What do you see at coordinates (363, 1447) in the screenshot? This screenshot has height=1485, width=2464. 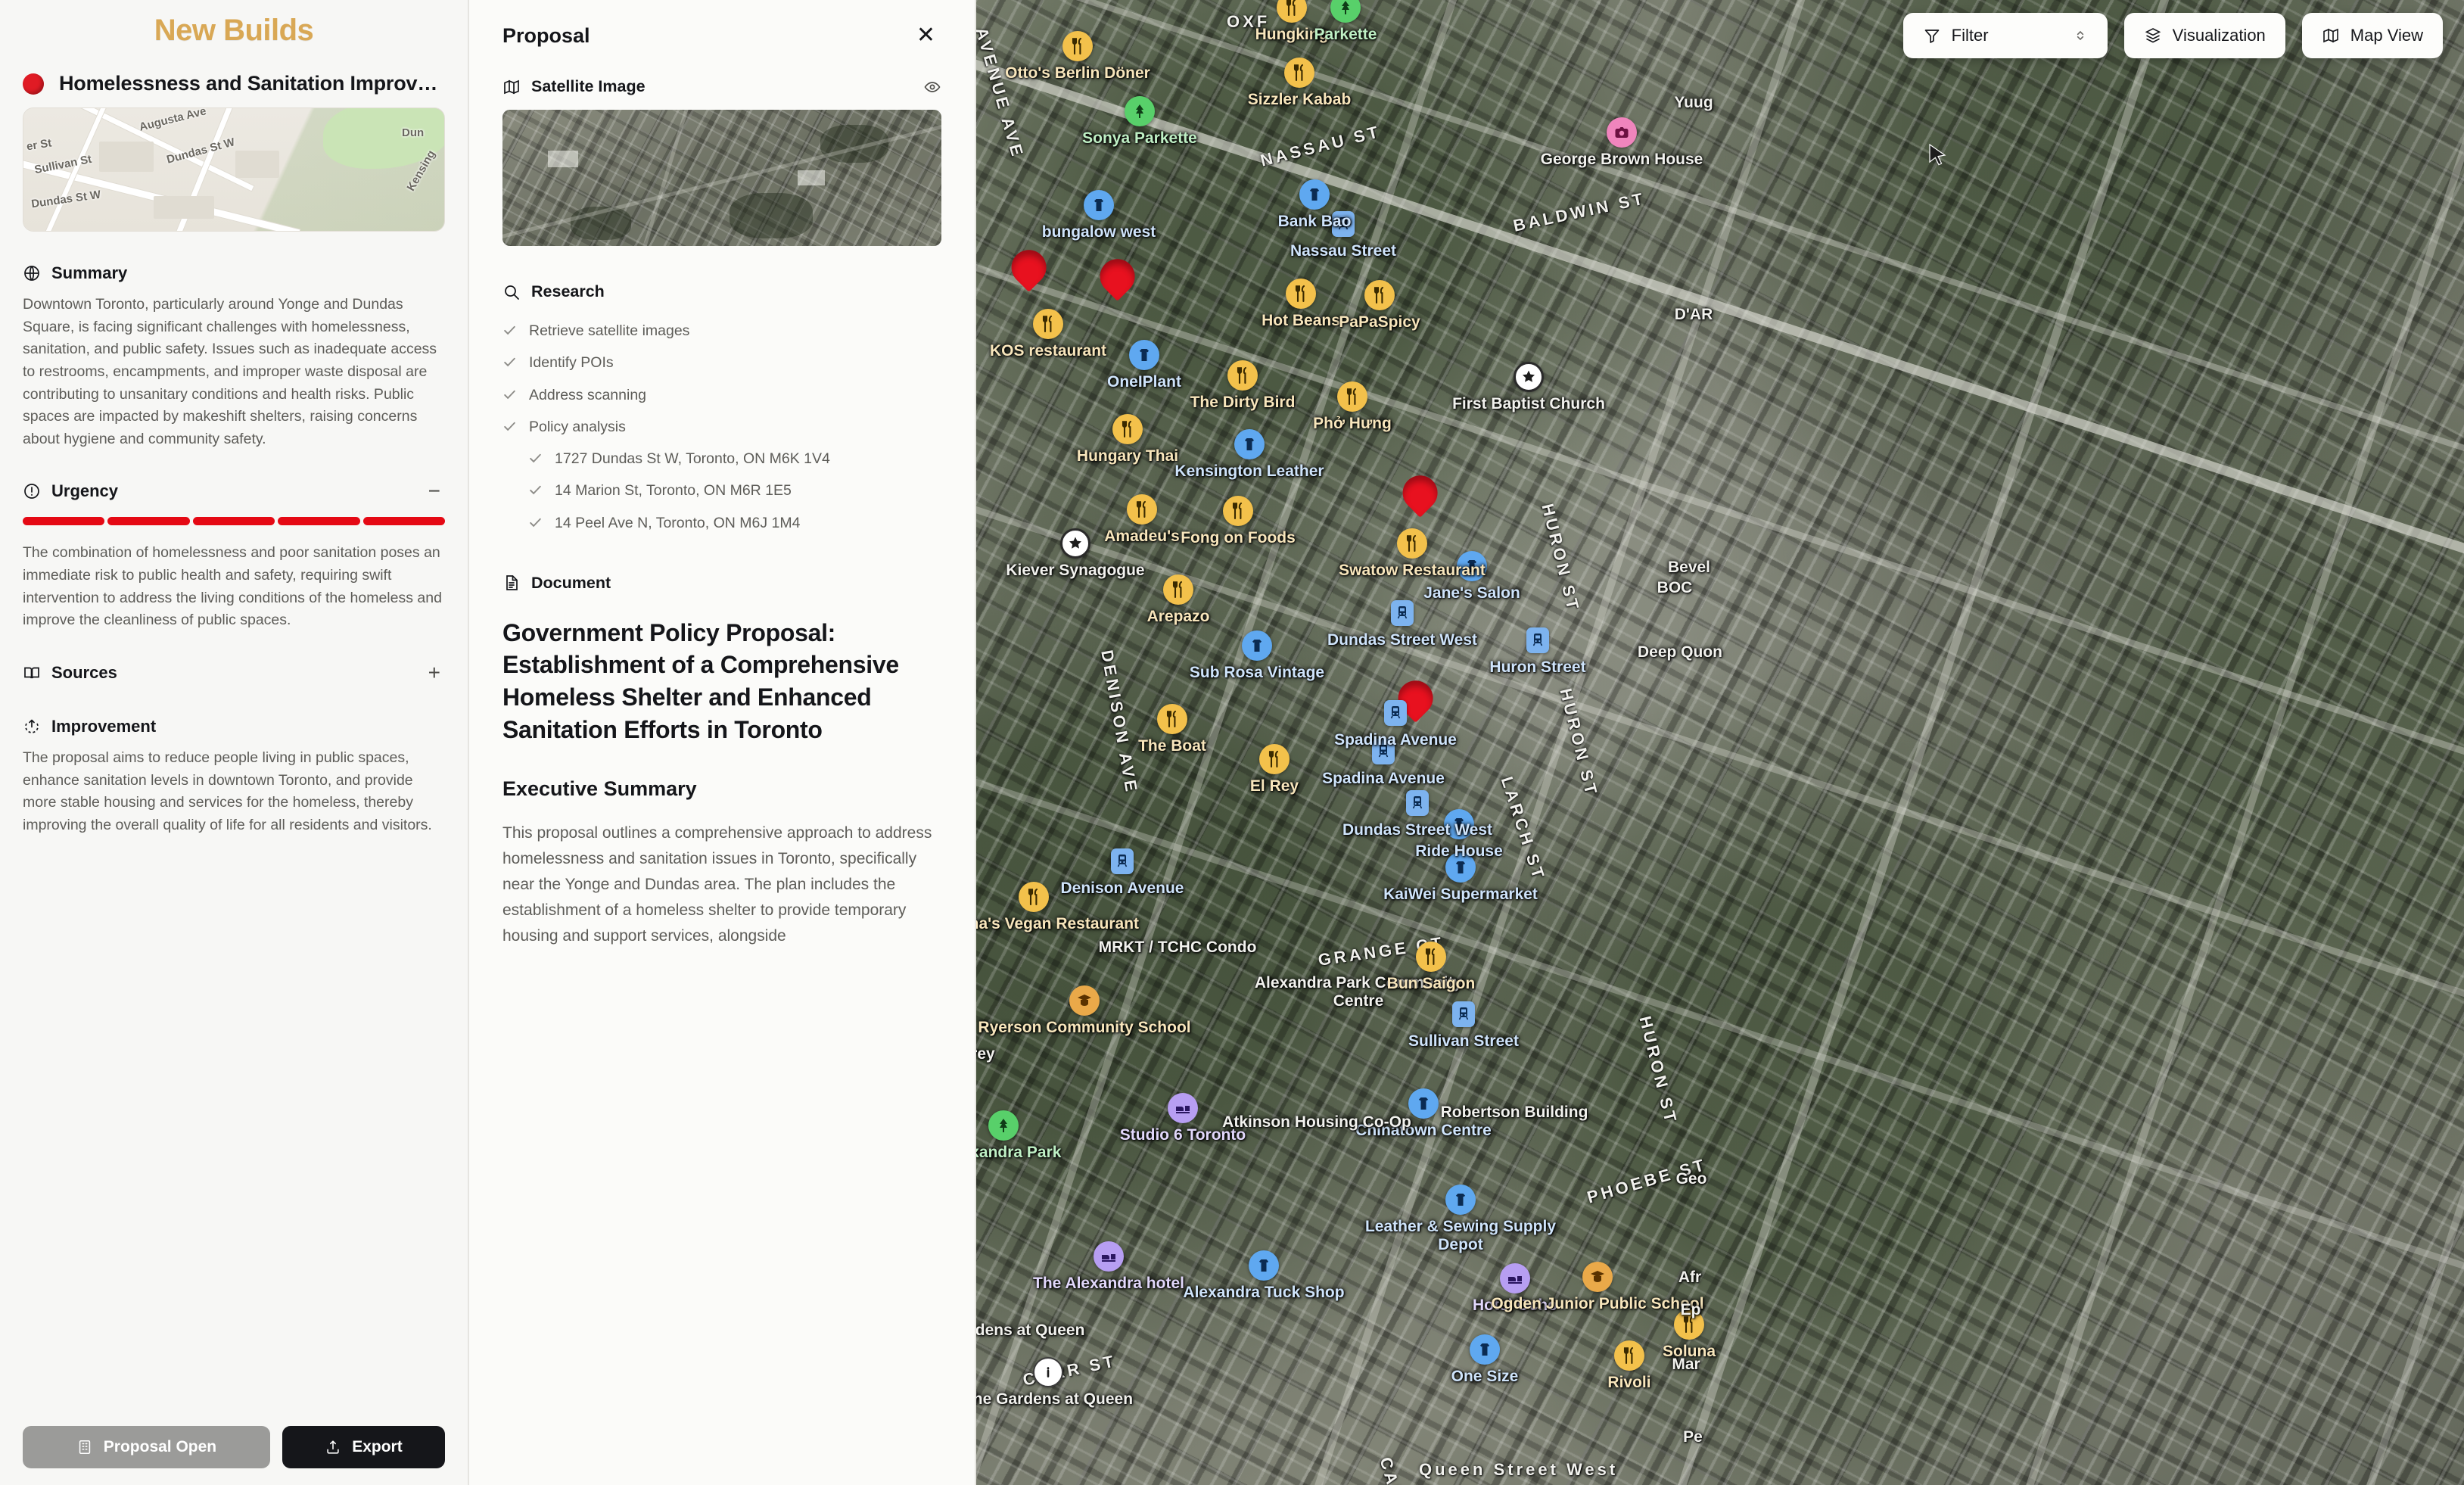 I see `export-button: Export` at bounding box center [363, 1447].